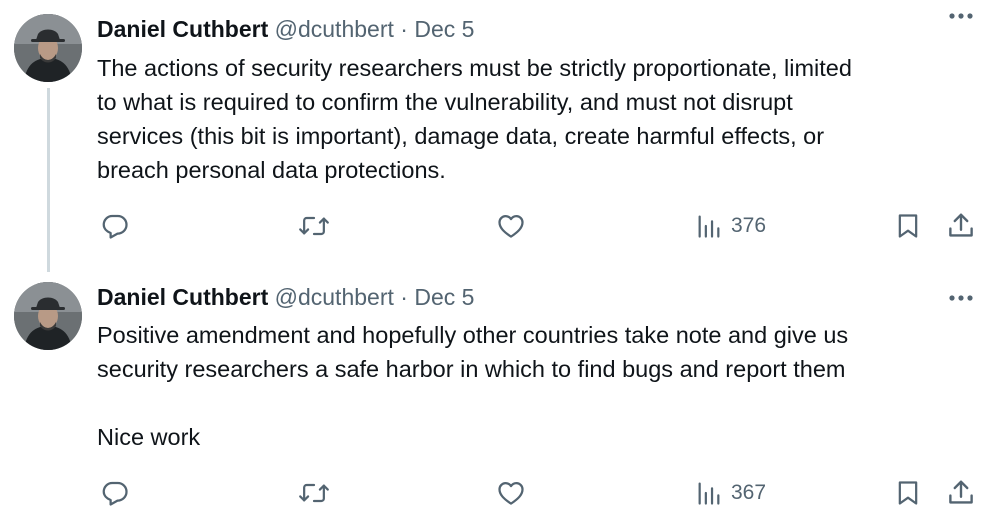 The height and width of the screenshot is (513, 1000). I want to click on views-count: 367, so click(749, 492).